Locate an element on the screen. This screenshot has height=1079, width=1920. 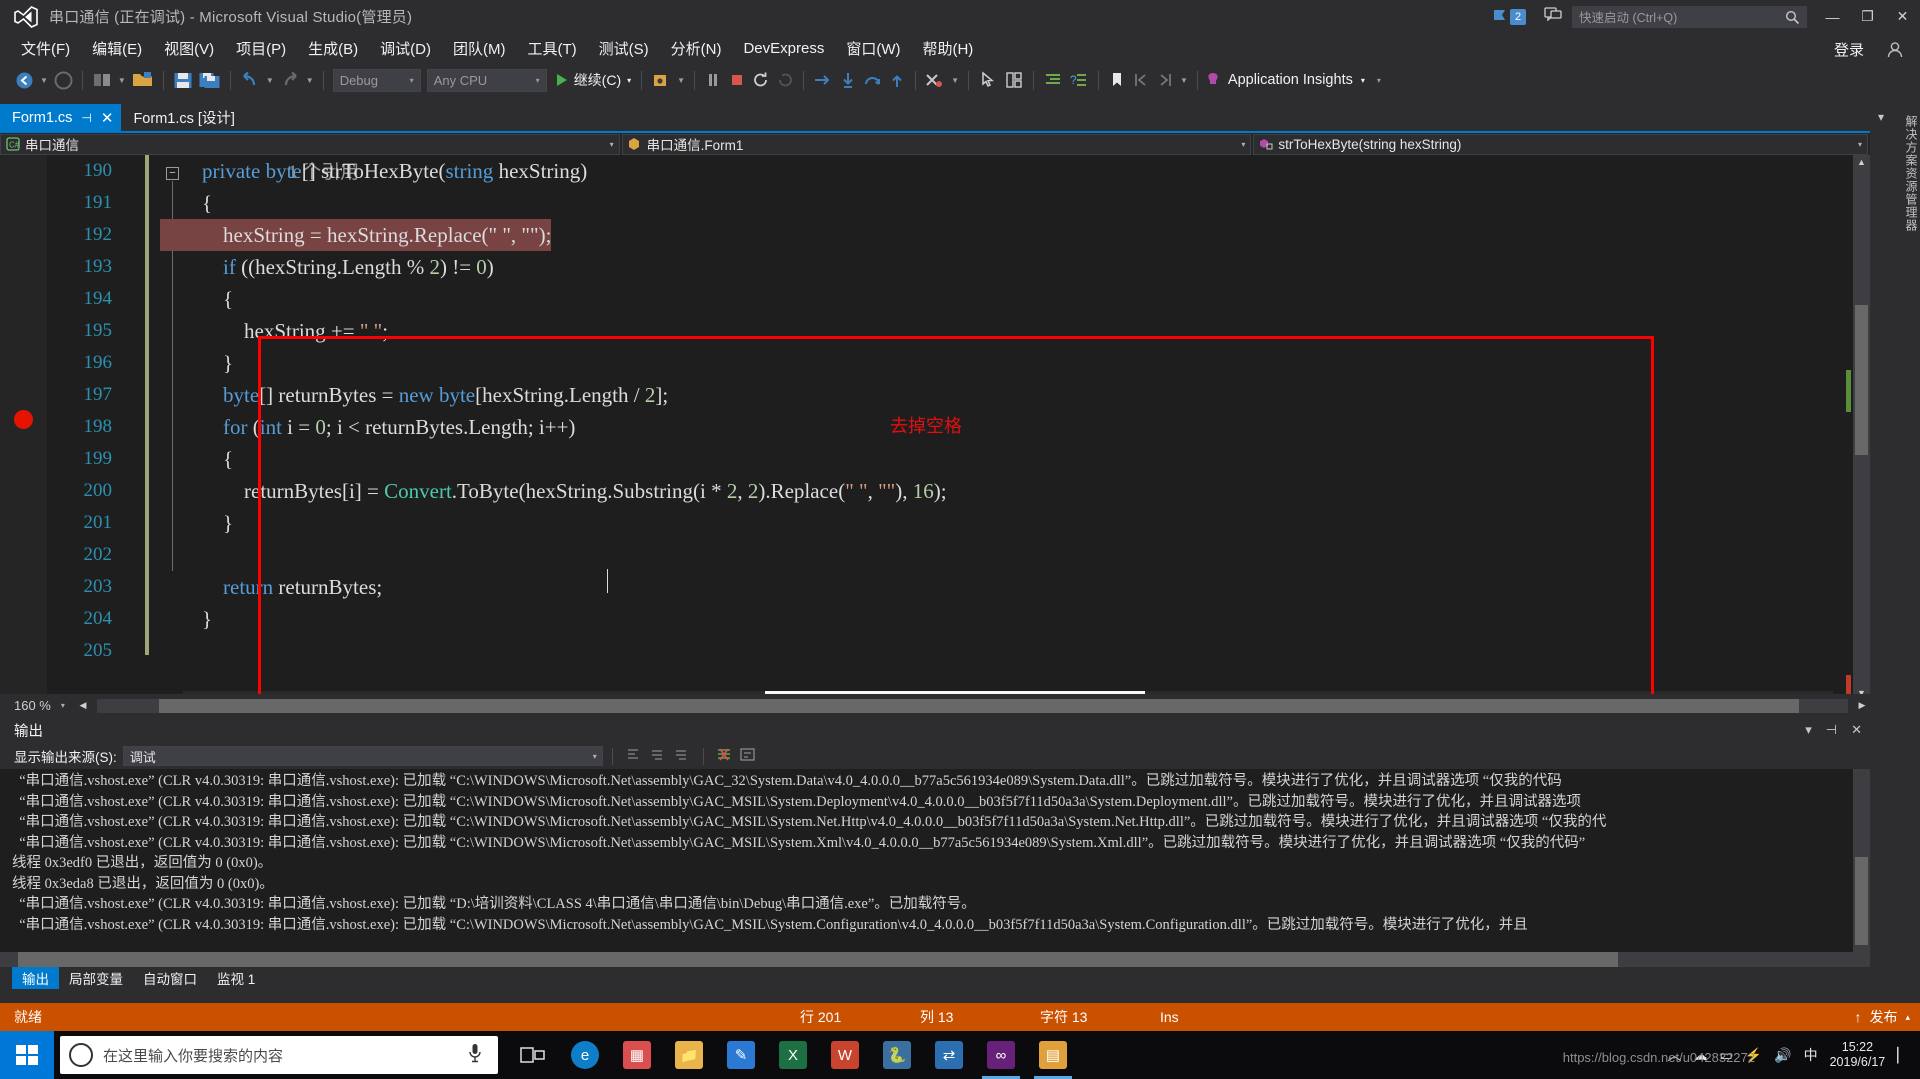
new-project-icon is located at coordinates (102, 80).